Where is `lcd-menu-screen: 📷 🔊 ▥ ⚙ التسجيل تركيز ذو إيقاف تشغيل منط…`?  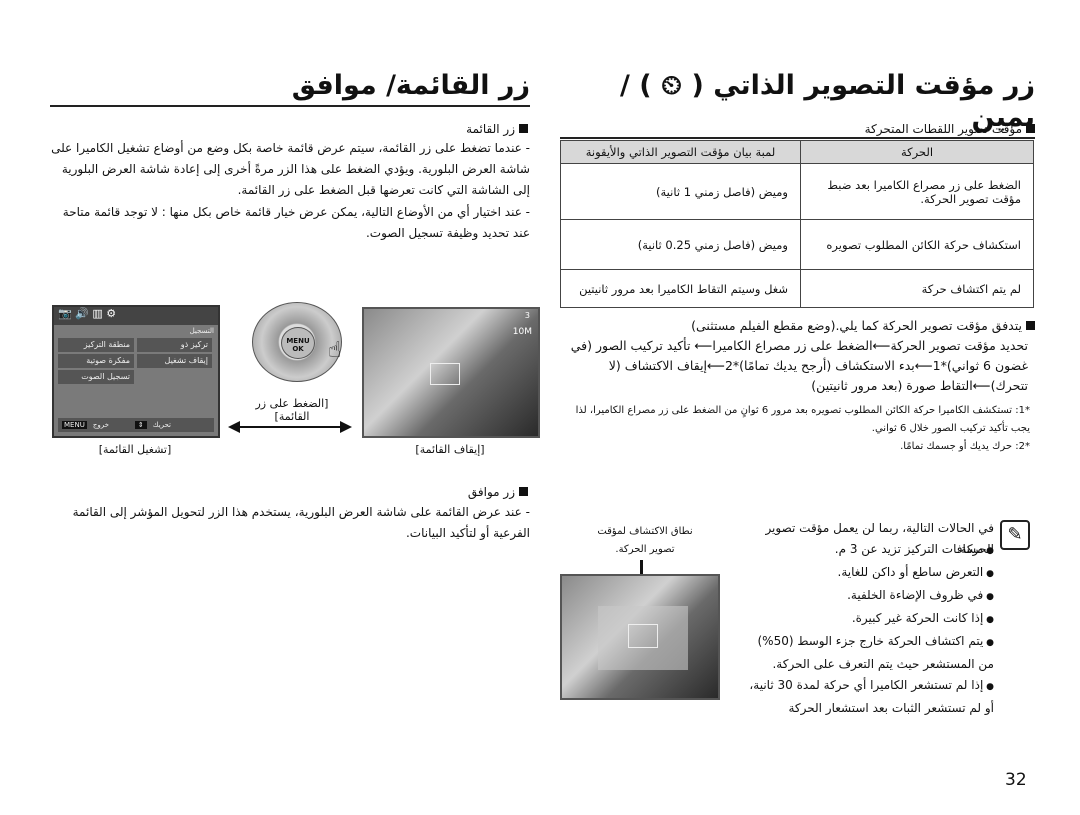
lcd-menu-screen: 📷 🔊 ▥ ⚙ التسجيل تركيز ذو إيقاف تشغيل منط… is located at coordinates (136, 371).